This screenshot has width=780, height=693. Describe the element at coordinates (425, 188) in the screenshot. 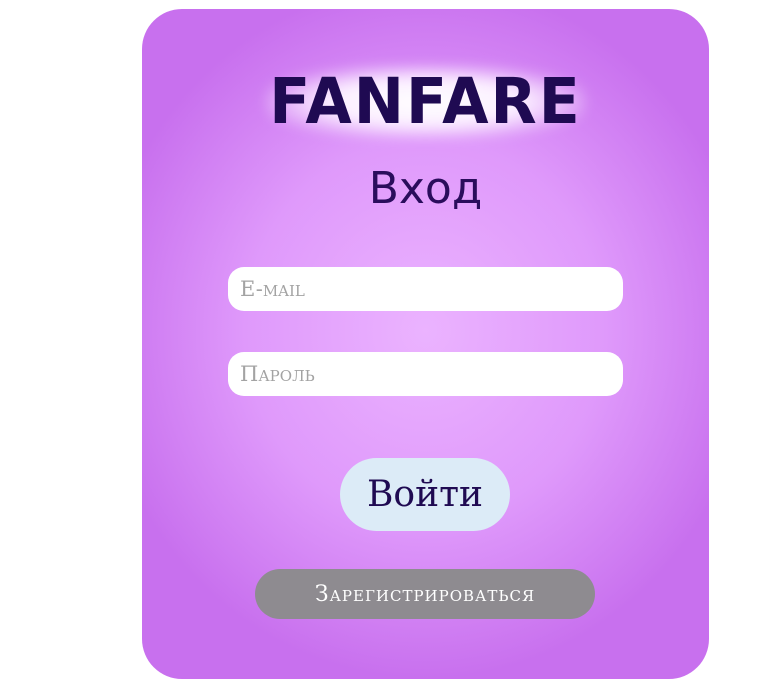

I see `page-title: Вход` at that location.